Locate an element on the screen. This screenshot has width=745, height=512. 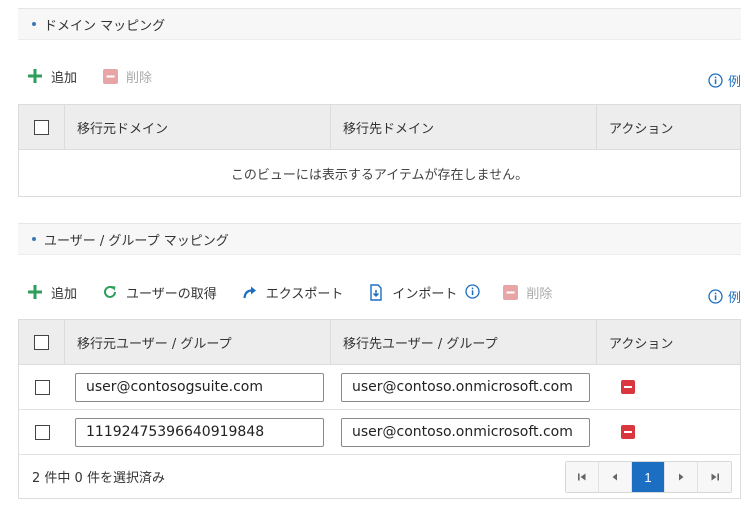
source-cell: 11192475396640919848 is located at coordinates (198, 432).